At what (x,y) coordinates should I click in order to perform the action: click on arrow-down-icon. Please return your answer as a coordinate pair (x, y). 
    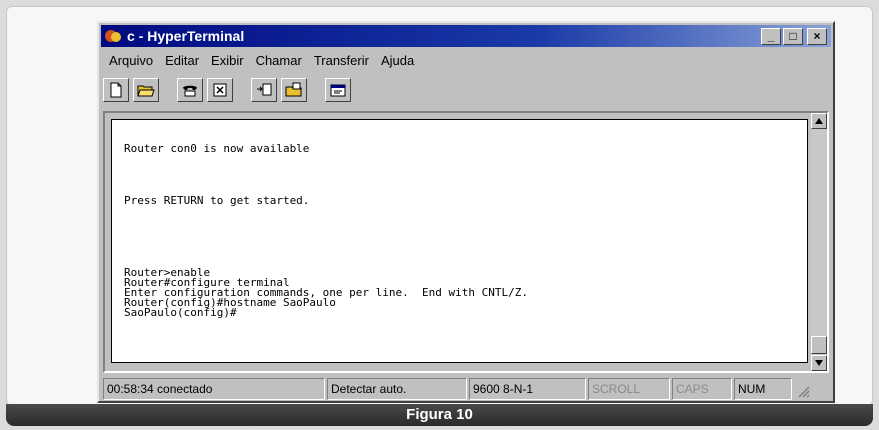
    Looking at the image, I should click on (819, 363).